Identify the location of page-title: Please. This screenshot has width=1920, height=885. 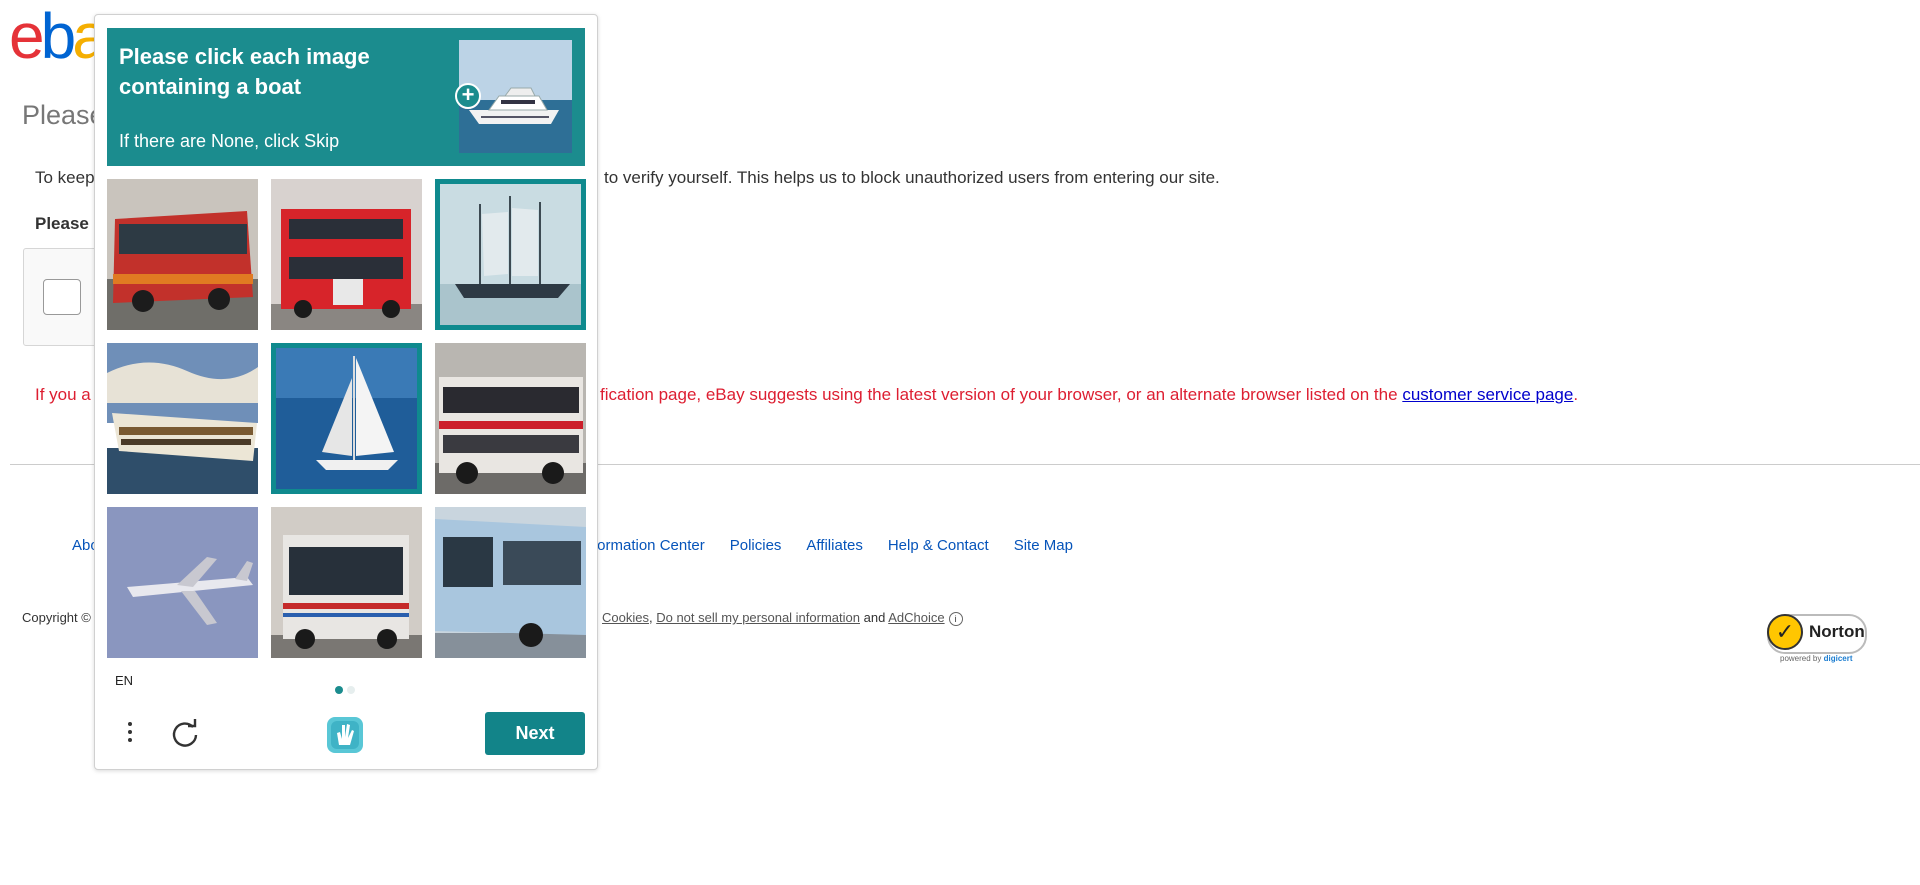
(63, 115).